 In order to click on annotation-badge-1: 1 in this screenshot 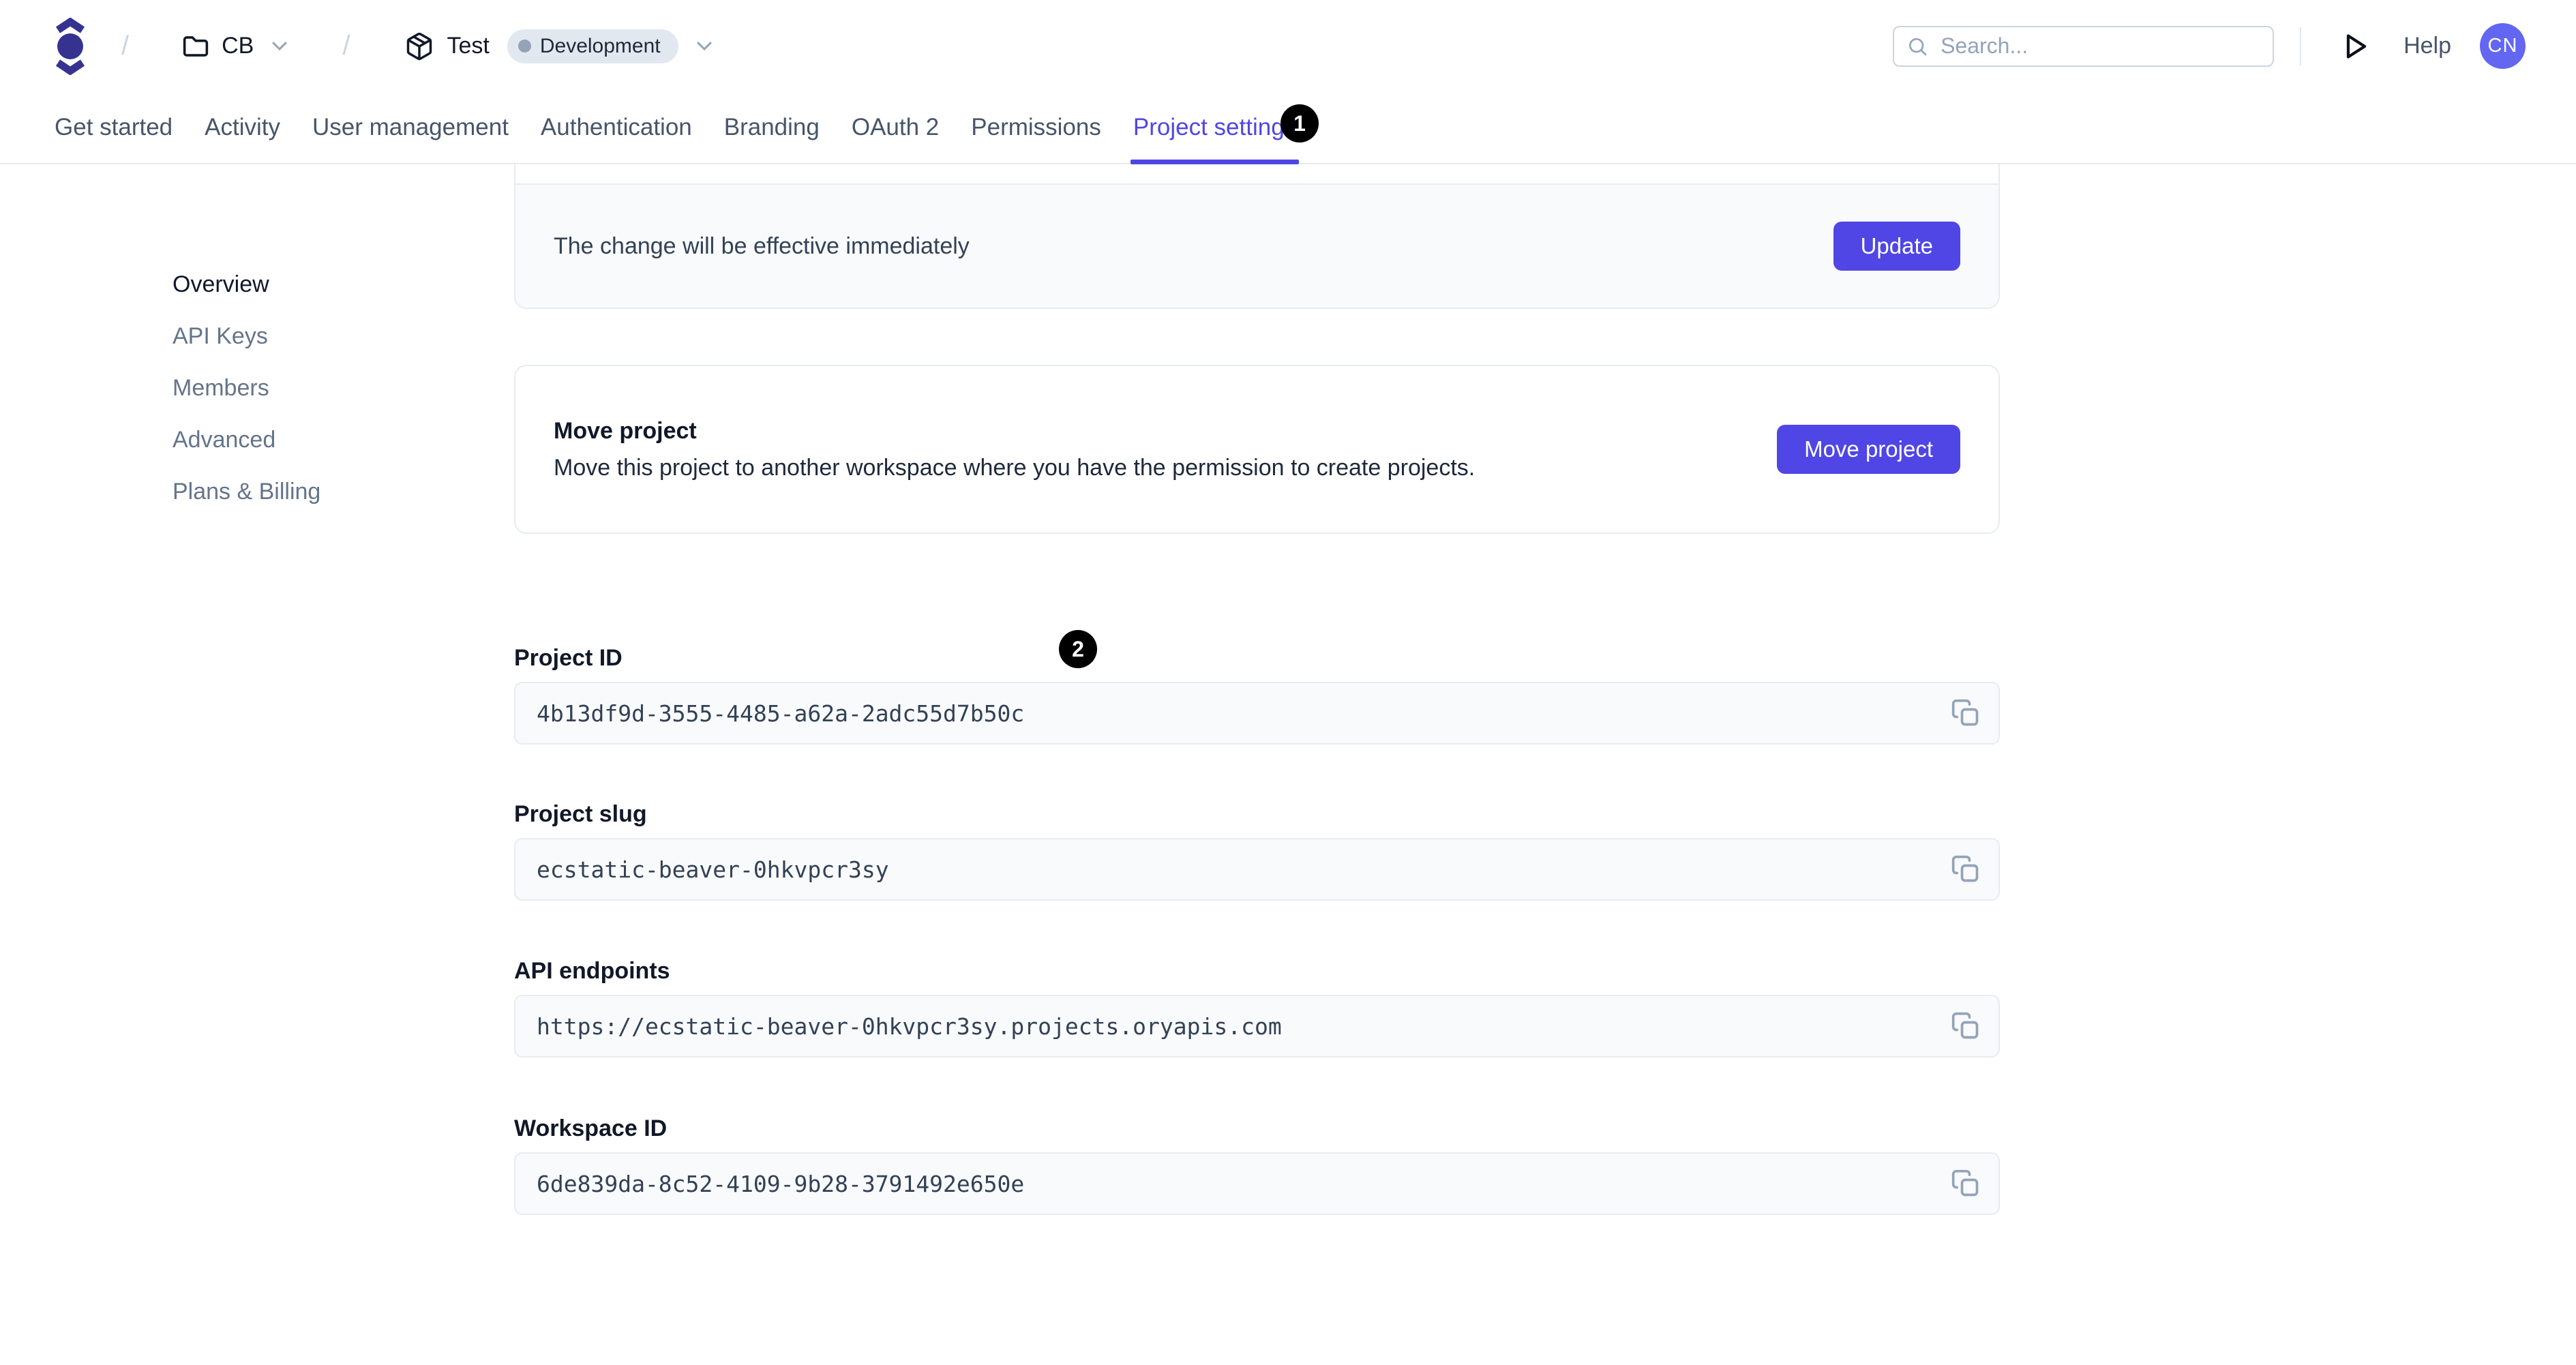, I will do `click(1299, 123)`.